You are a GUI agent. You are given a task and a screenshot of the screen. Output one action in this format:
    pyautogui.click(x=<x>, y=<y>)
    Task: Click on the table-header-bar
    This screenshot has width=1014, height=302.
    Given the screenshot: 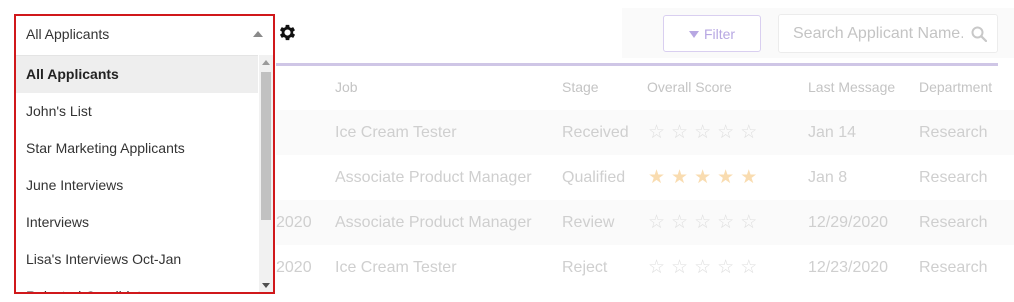 What is the action you would take?
    pyautogui.click(x=637, y=64)
    